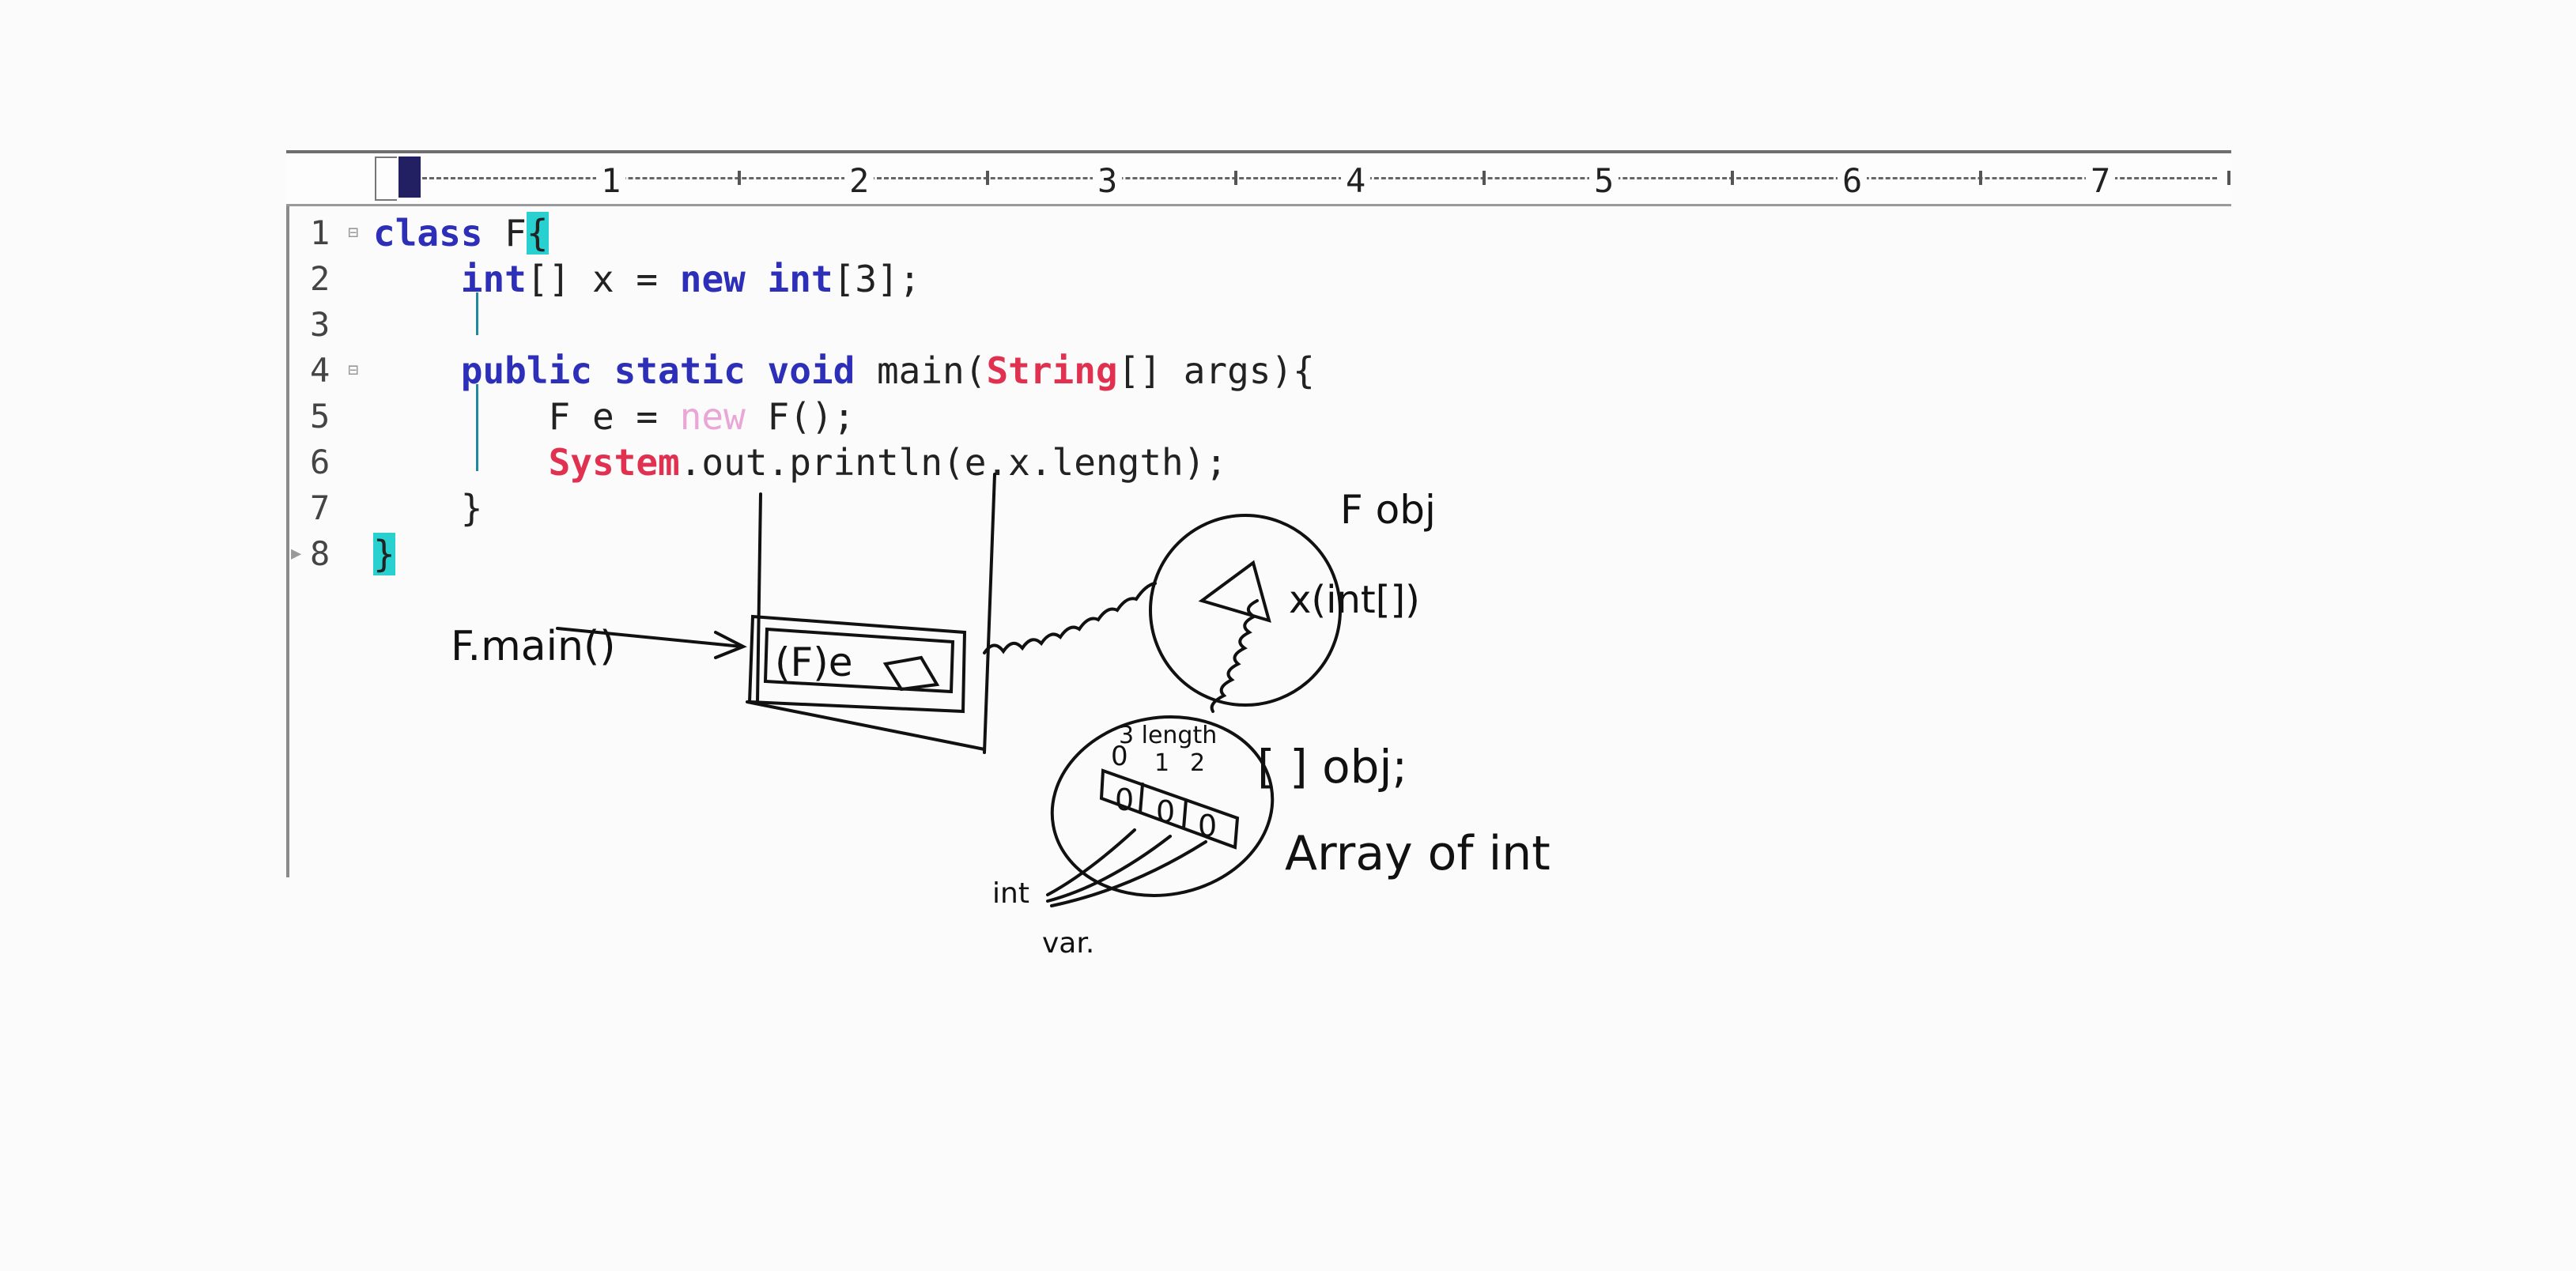 This screenshot has height=1271, width=2576. Describe the element at coordinates (759, 597) in the screenshot. I see `stack-wall-left` at that location.